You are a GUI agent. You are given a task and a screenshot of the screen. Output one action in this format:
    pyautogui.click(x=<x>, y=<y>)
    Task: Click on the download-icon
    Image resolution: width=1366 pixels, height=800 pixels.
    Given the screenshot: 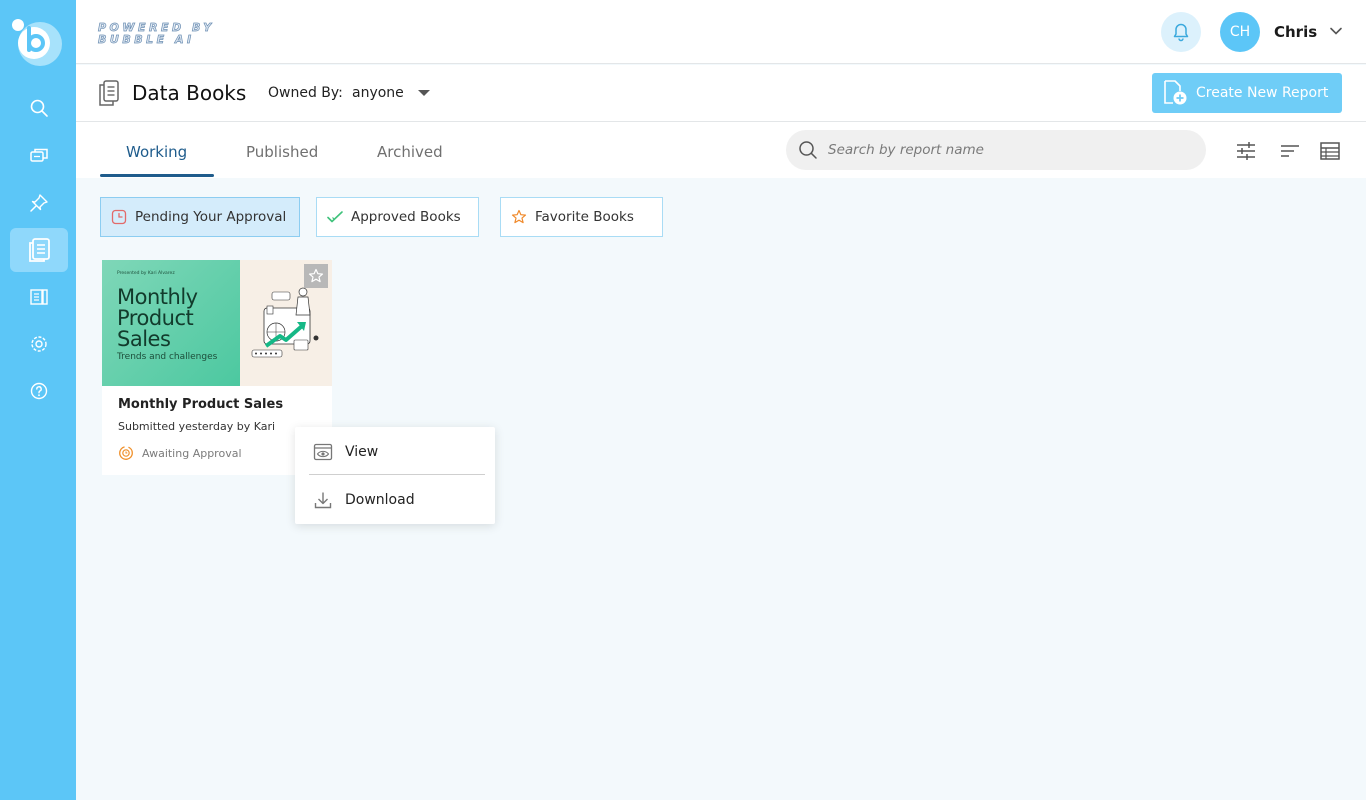 What is the action you would take?
    pyautogui.click(x=323, y=500)
    